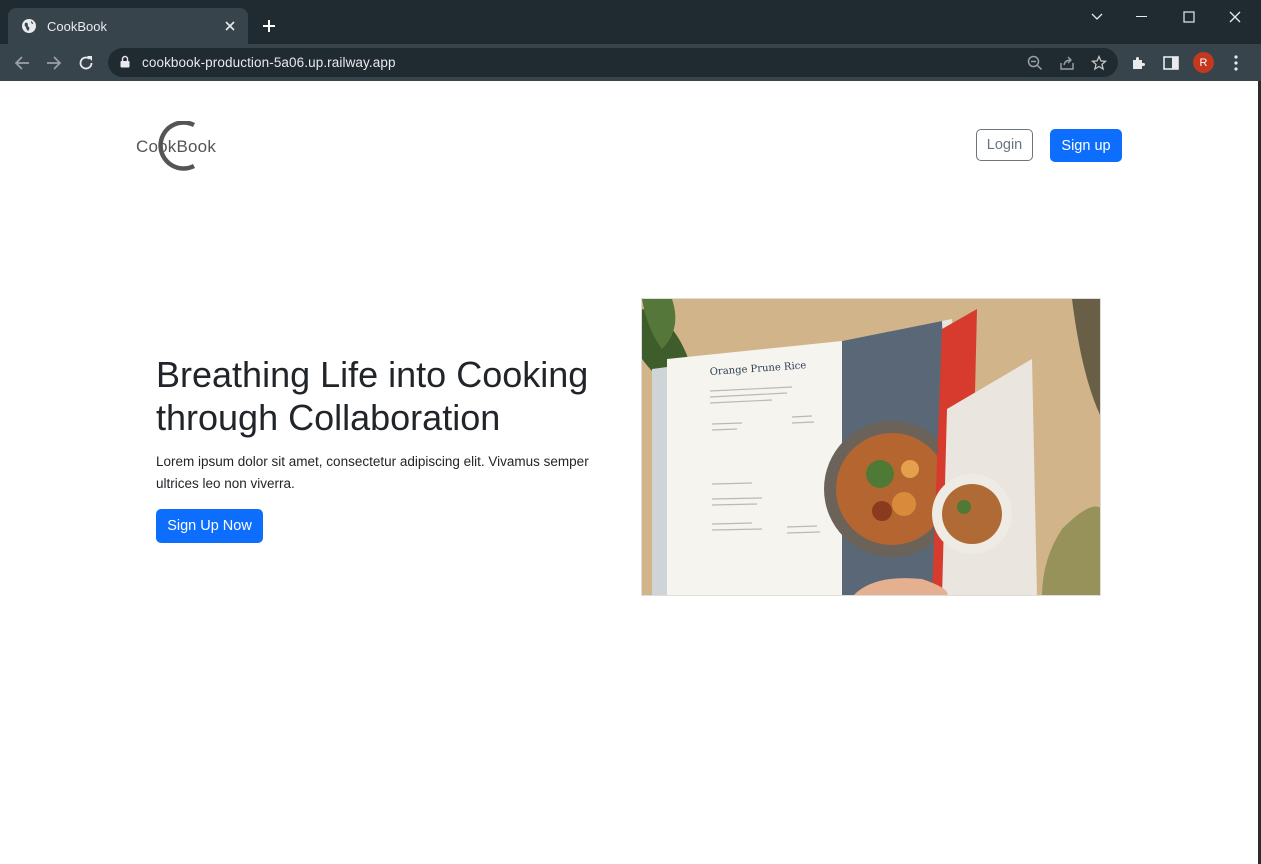 Image resolution: width=1261 pixels, height=864 pixels. What do you see at coordinates (871, 447) in the screenshot?
I see `hero-cookbook-image: Orange Prune Rice` at bounding box center [871, 447].